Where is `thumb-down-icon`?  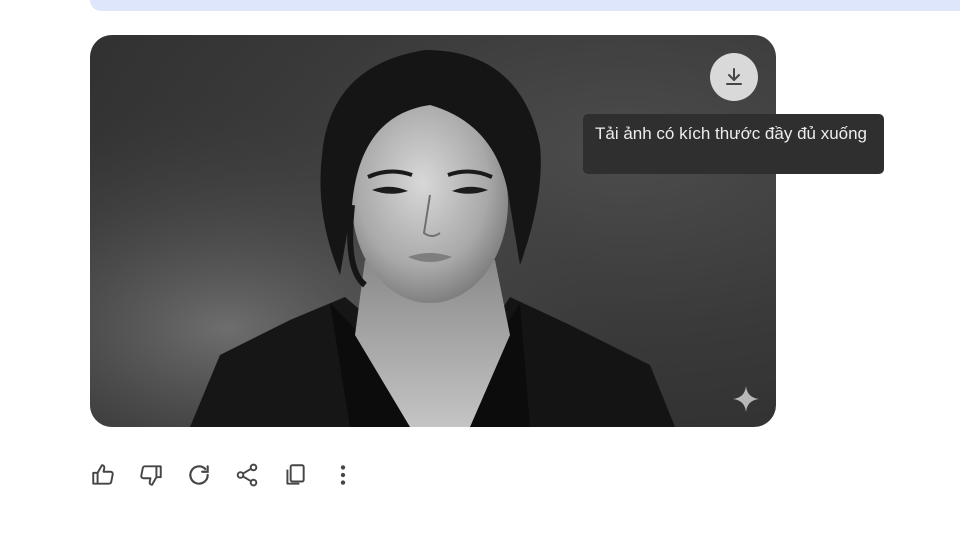
thumb-down-icon is located at coordinates (151, 475).